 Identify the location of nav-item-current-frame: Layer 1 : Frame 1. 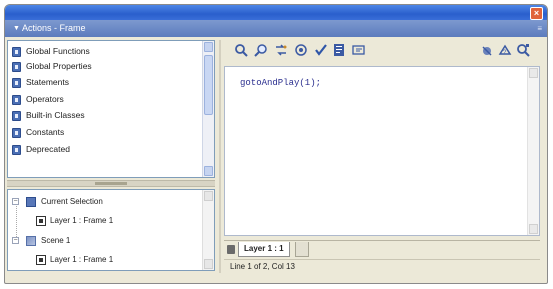
(102, 221).